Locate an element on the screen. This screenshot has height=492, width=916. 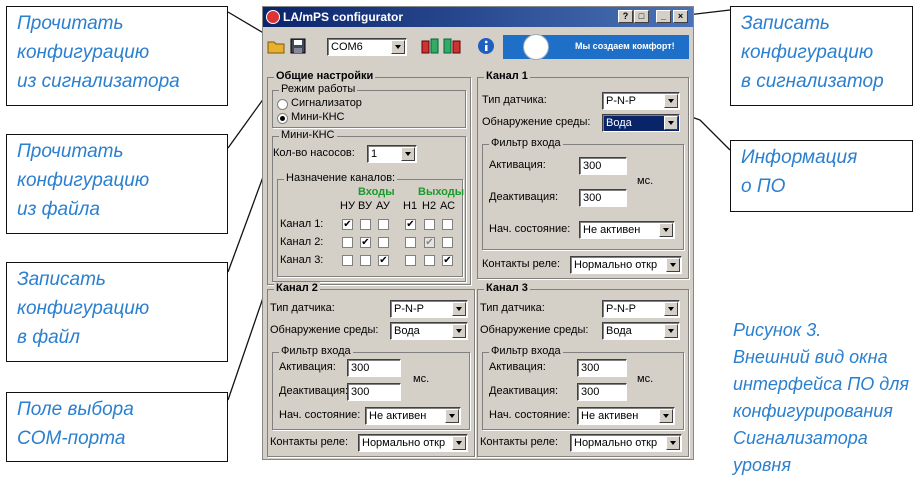
checkbox-ch2-h2: ✔ is located at coordinates (429, 242).